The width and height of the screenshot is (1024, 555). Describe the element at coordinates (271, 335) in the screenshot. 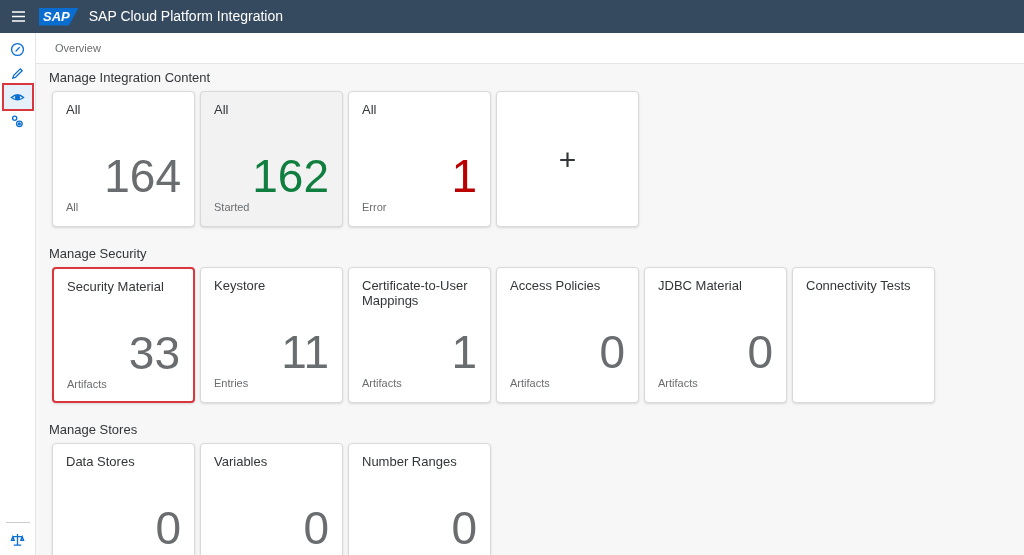

I see `tile: Keystore 11 Entries` at that location.